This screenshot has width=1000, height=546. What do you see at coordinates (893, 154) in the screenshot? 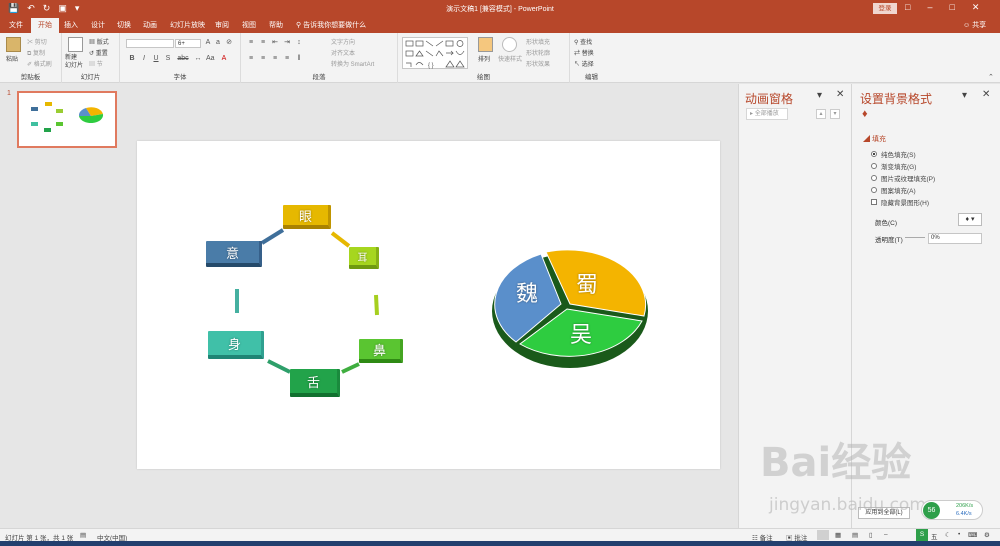
I see `solid-fill-option: 纯色填充(S)` at bounding box center [893, 154].